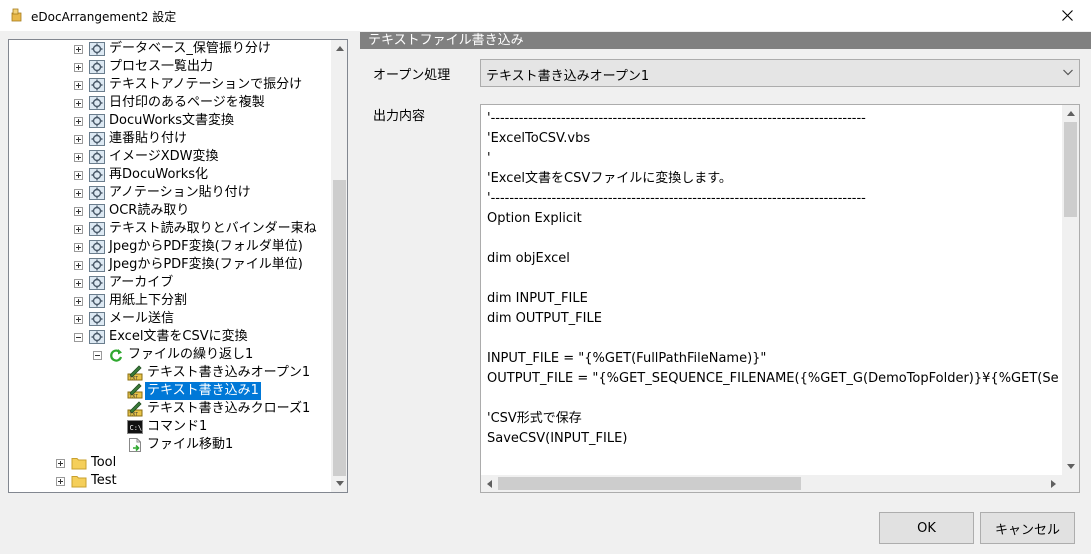 This screenshot has height=554, width=1091. Describe the element at coordinates (229, 408) in the screenshot. I see `tree-item-label: テキスト書き込みクローズ1` at that location.